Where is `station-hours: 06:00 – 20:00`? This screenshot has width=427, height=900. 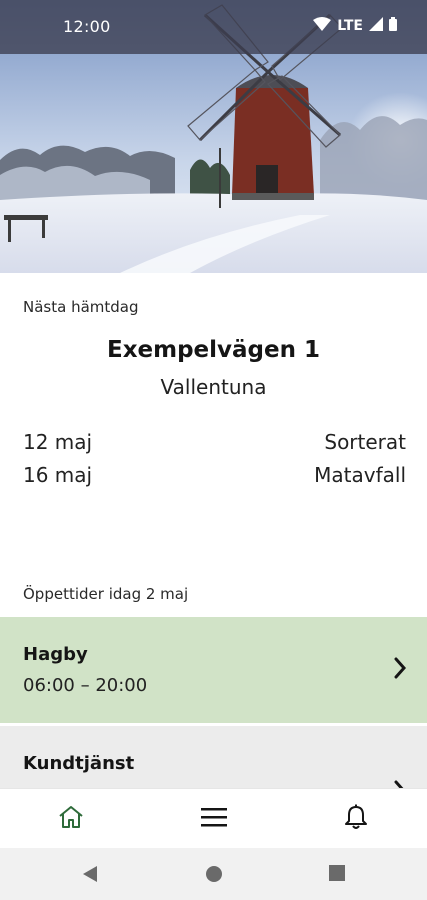 station-hours: 06:00 – 20:00 is located at coordinates (85, 685).